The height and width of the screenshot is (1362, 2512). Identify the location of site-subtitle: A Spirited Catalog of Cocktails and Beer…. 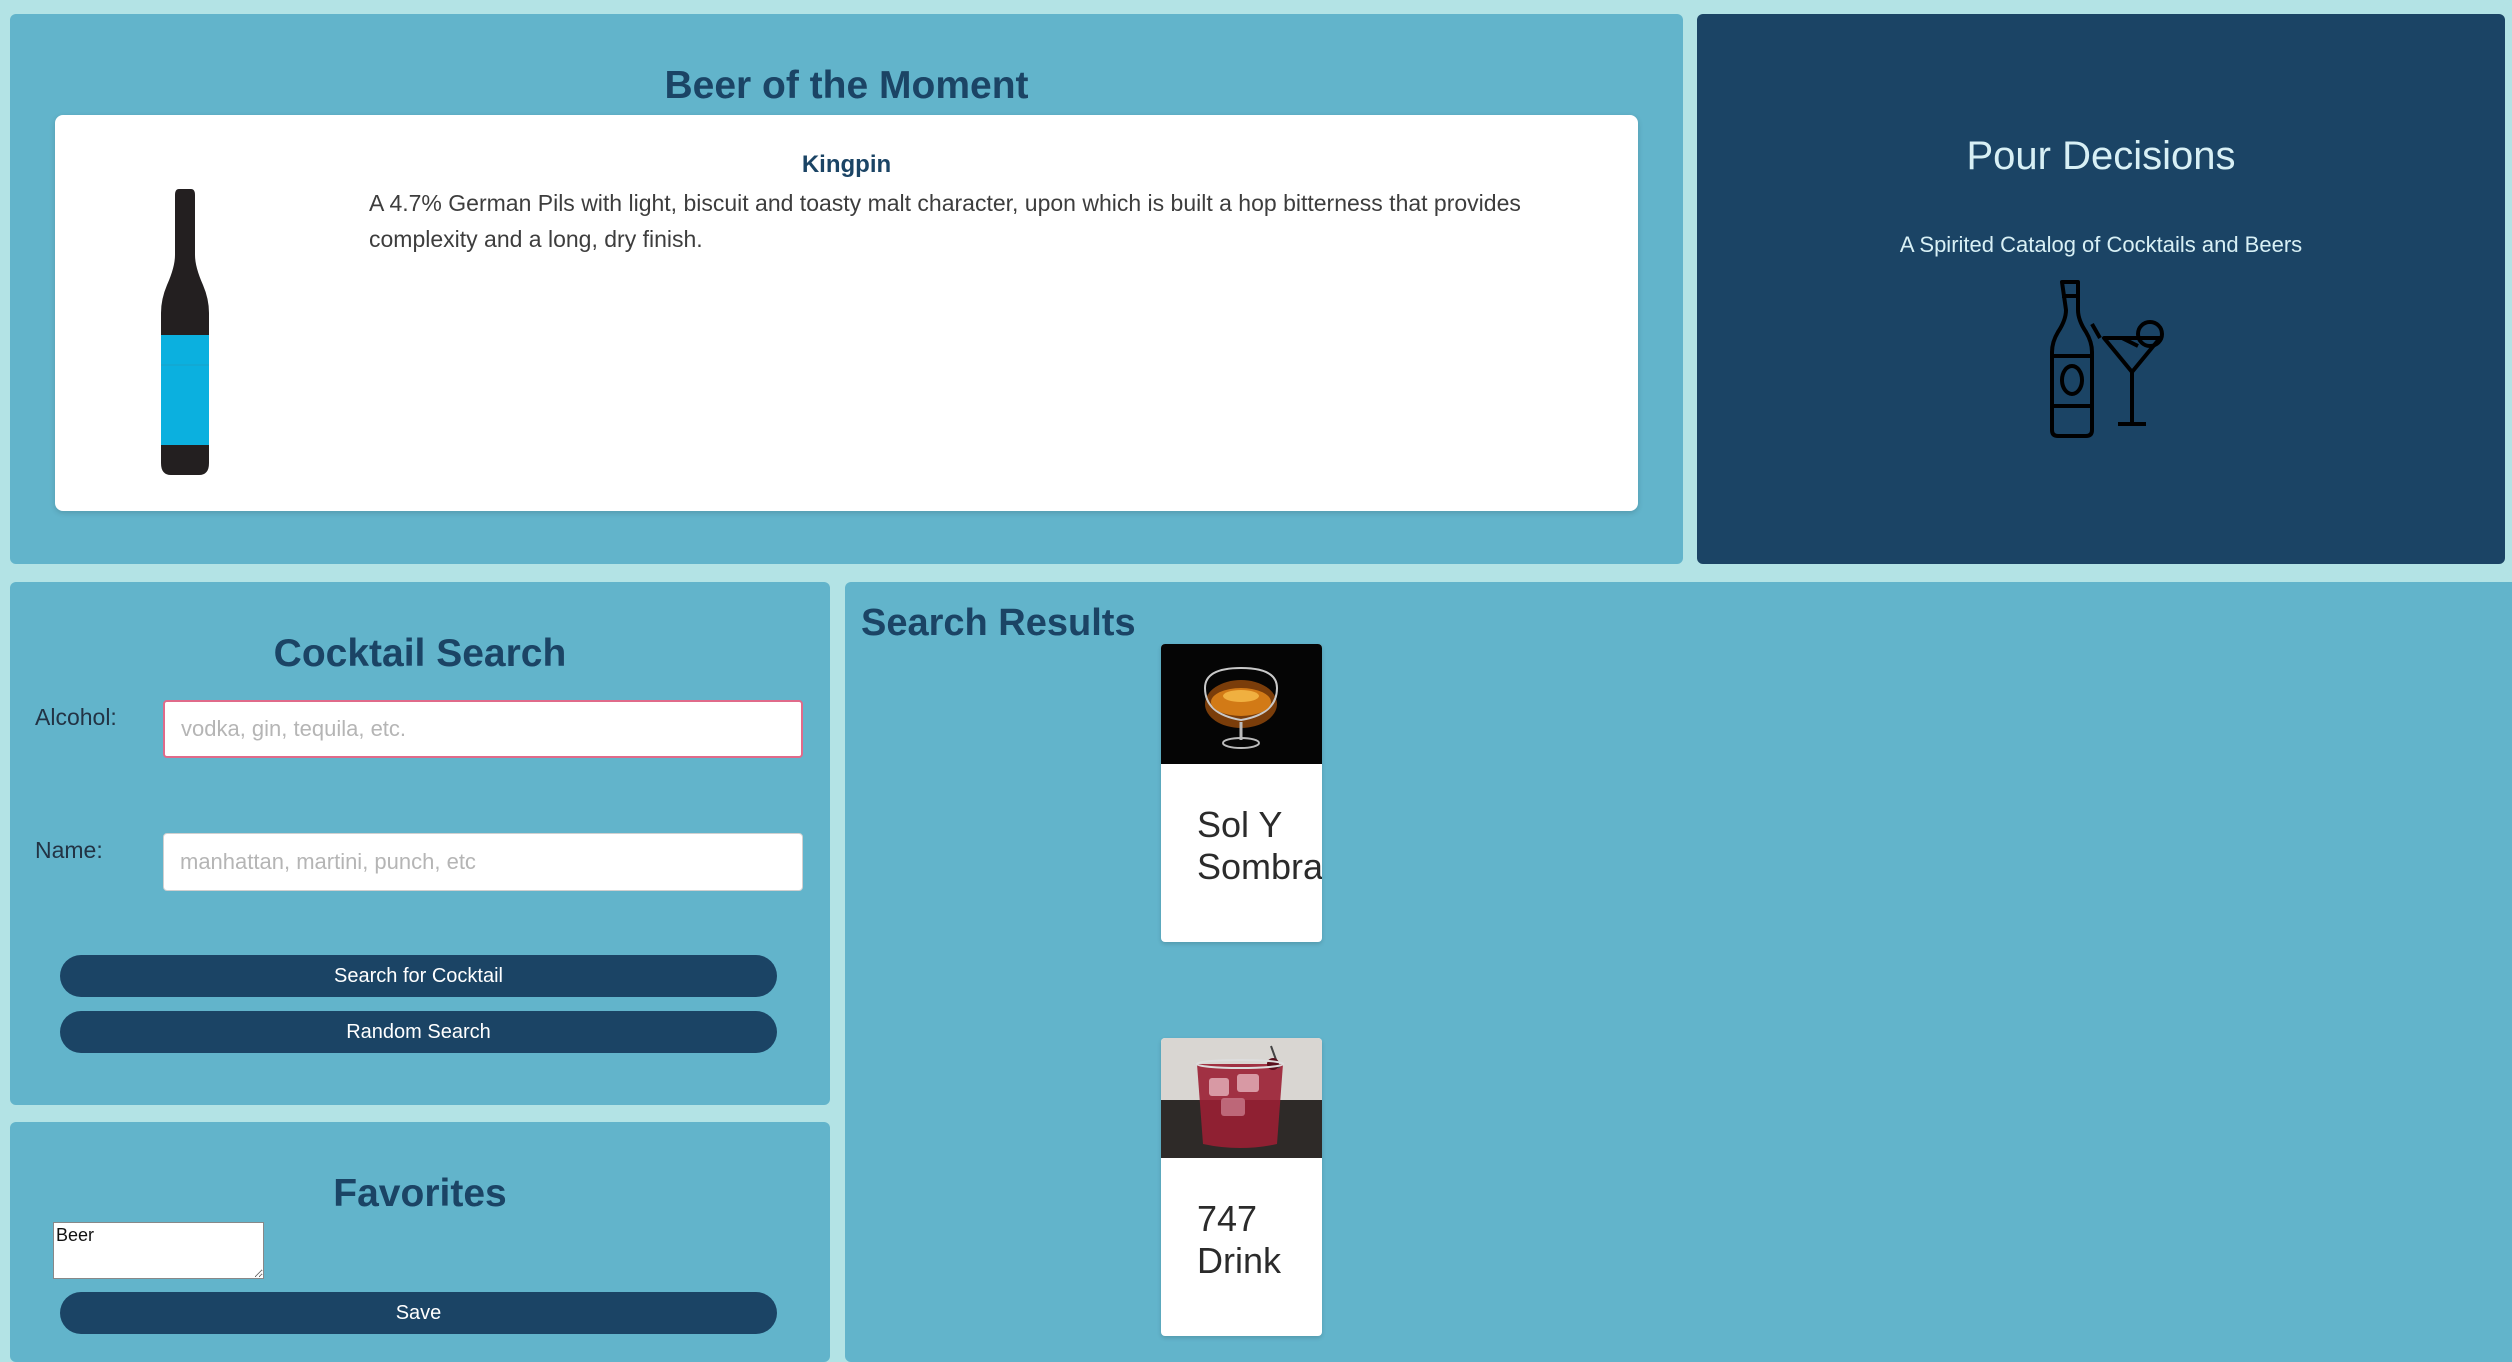
(2101, 244).